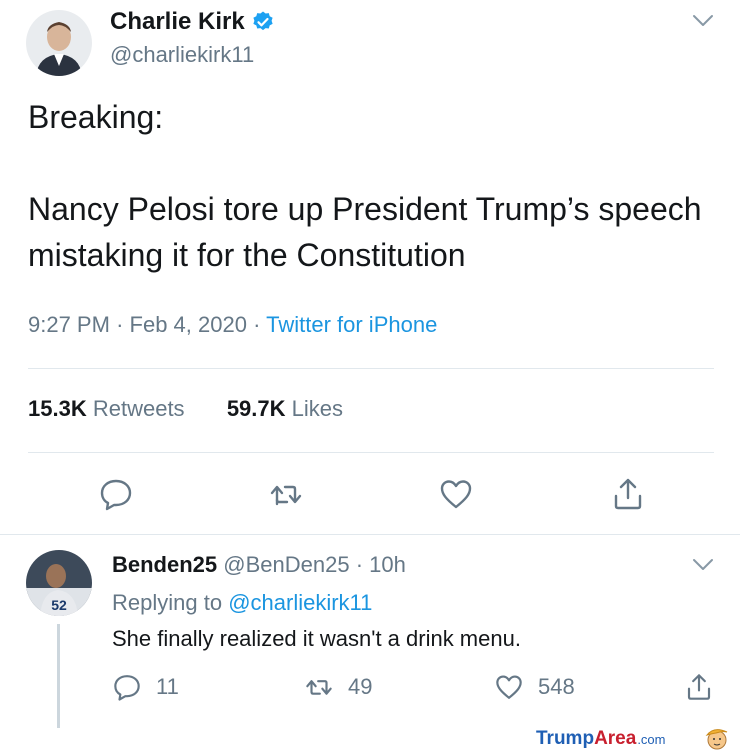 The width and height of the screenshot is (740, 752). I want to click on retweet-count: 49, so click(360, 686).